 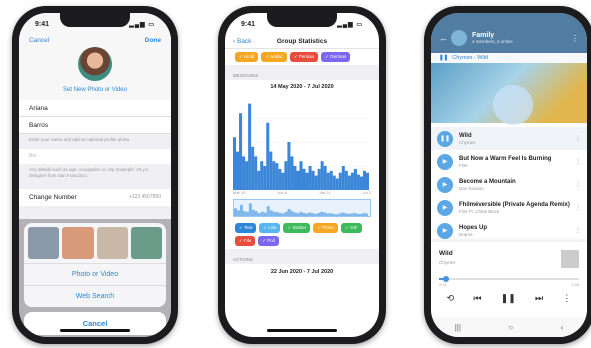 I want to click on back-icon: ‹, so click(x=562, y=327).